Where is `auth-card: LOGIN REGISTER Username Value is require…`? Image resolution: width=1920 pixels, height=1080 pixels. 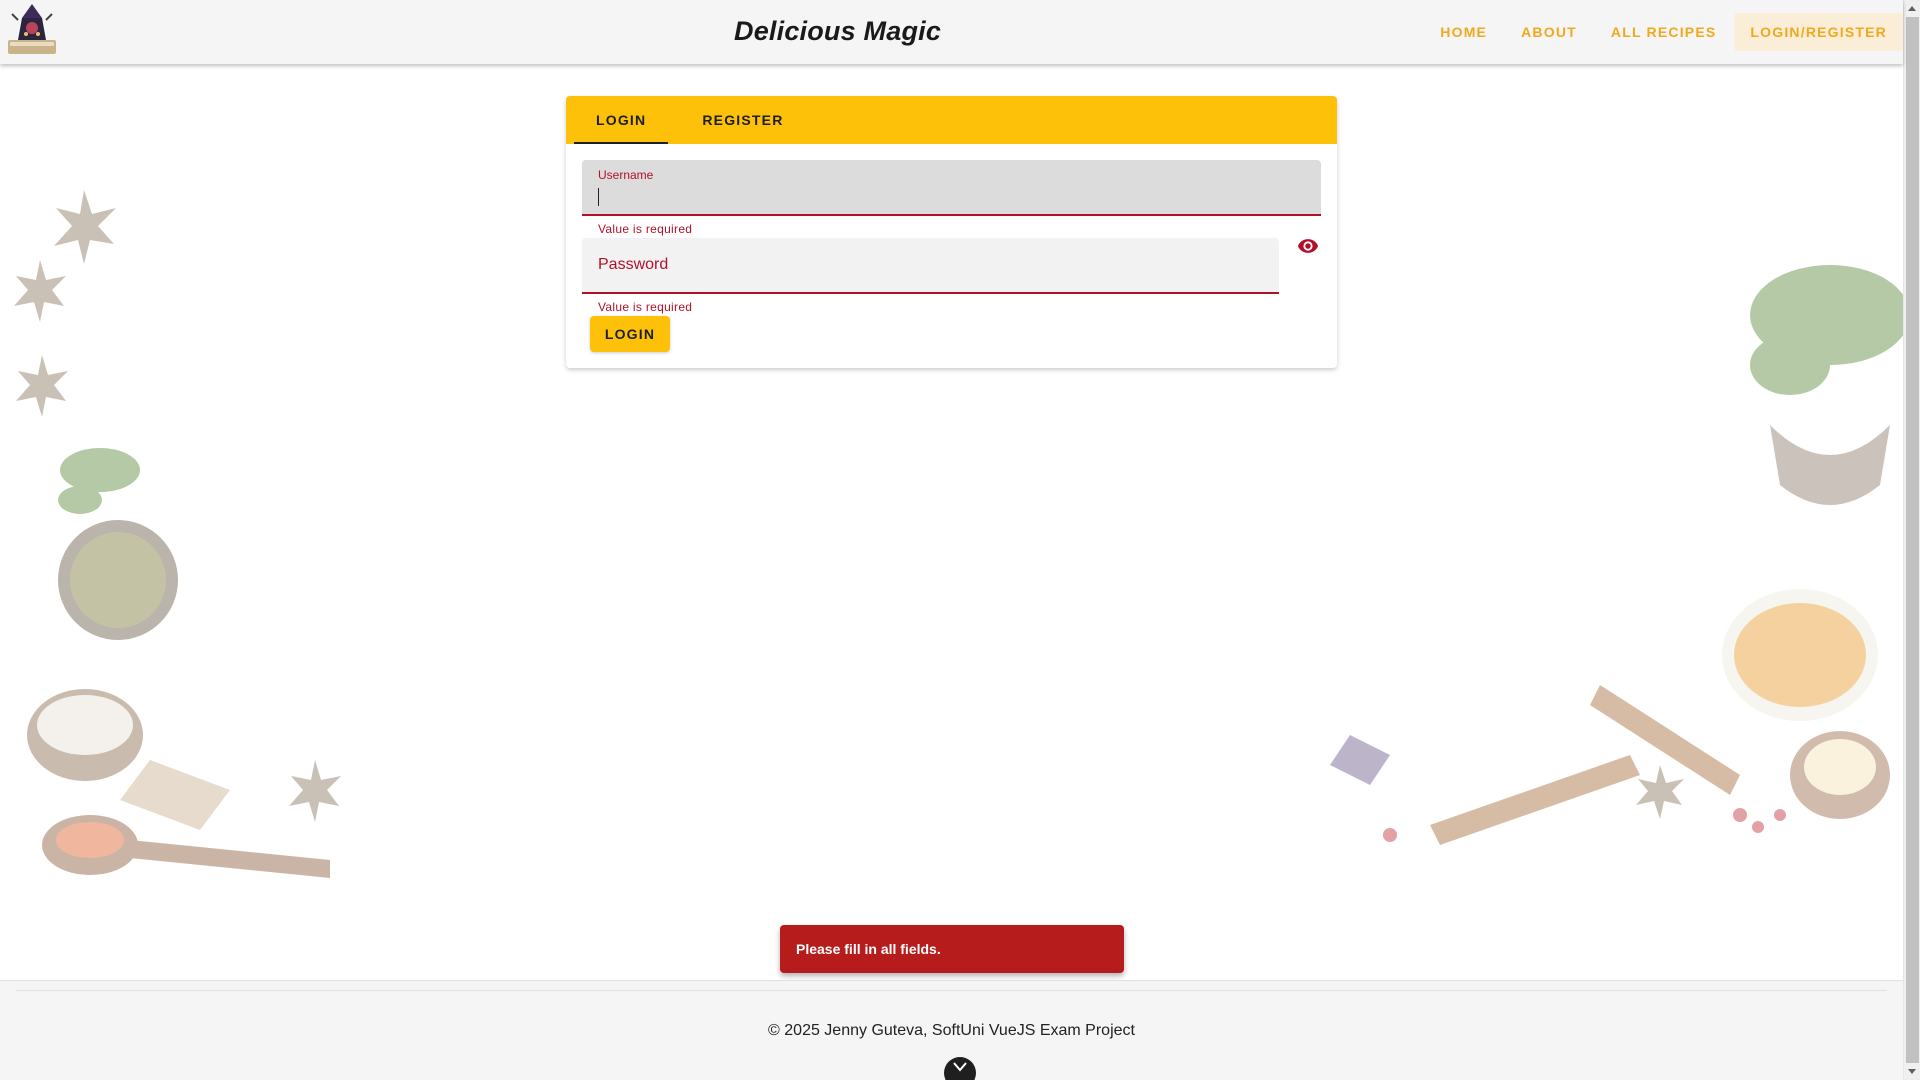 auth-card: LOGIN REGISTER Username Value is require… is located at coordinates (951, 232).